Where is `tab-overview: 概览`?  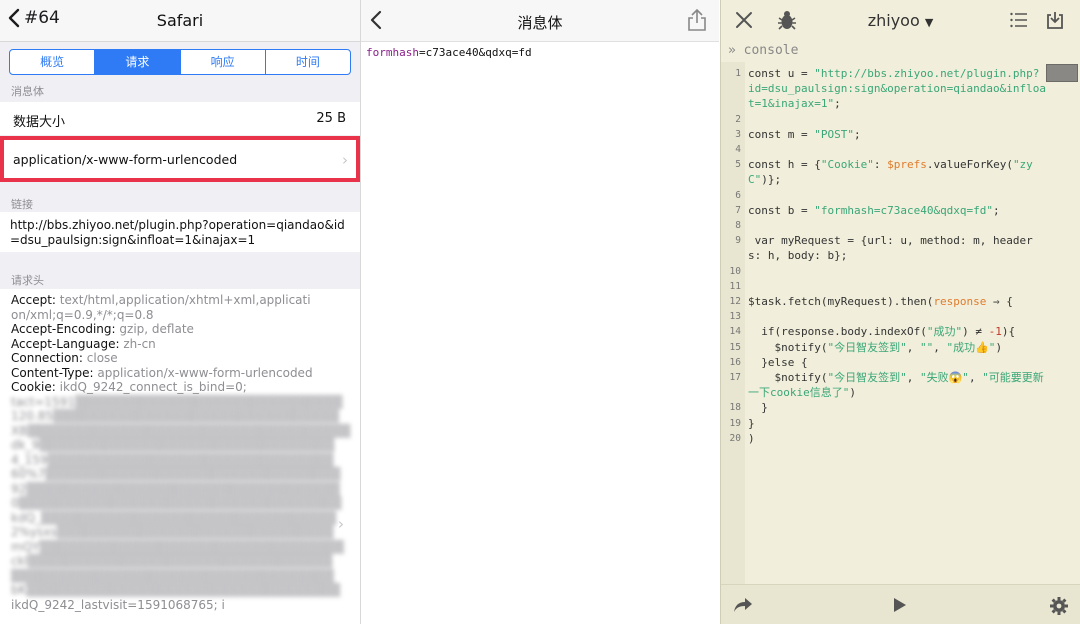
tab-overview: 概览 is located at coordinates (52, 62).